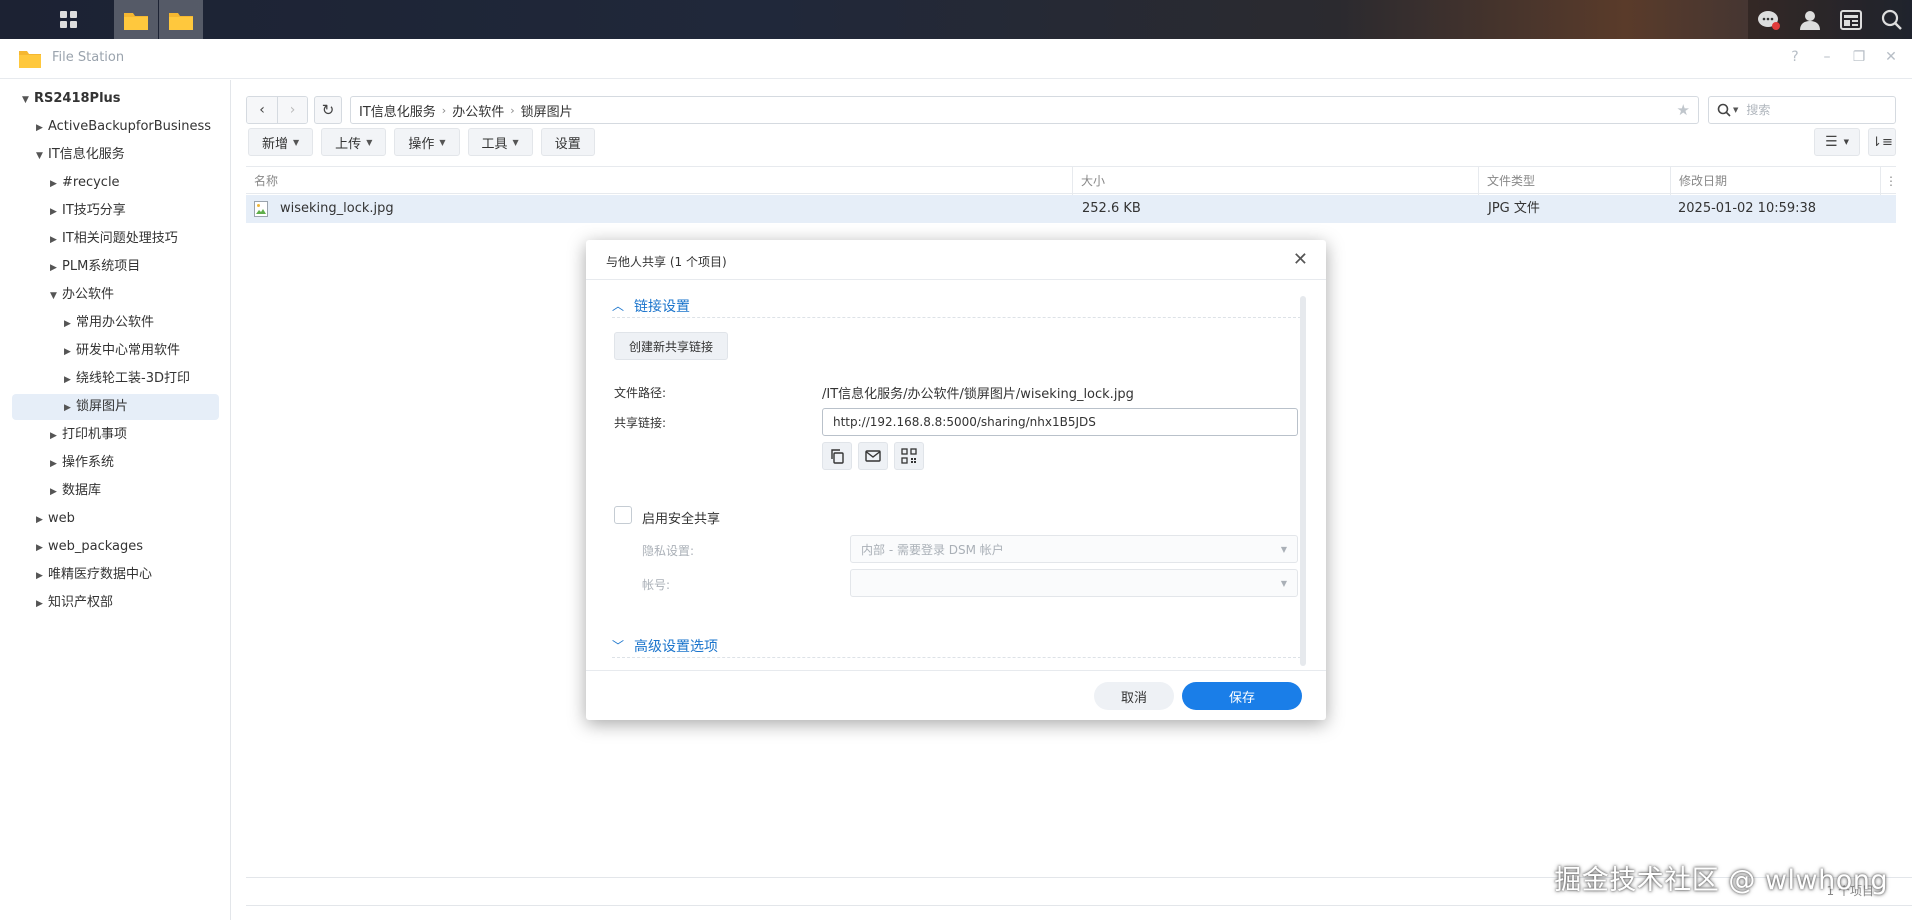 The height and width of the screenshot is (920, 1912). What do you see at coordinates (1891, 57) in the screenshot?
I see `close-window-icon: ✕` at bounding box center [1891, 57].